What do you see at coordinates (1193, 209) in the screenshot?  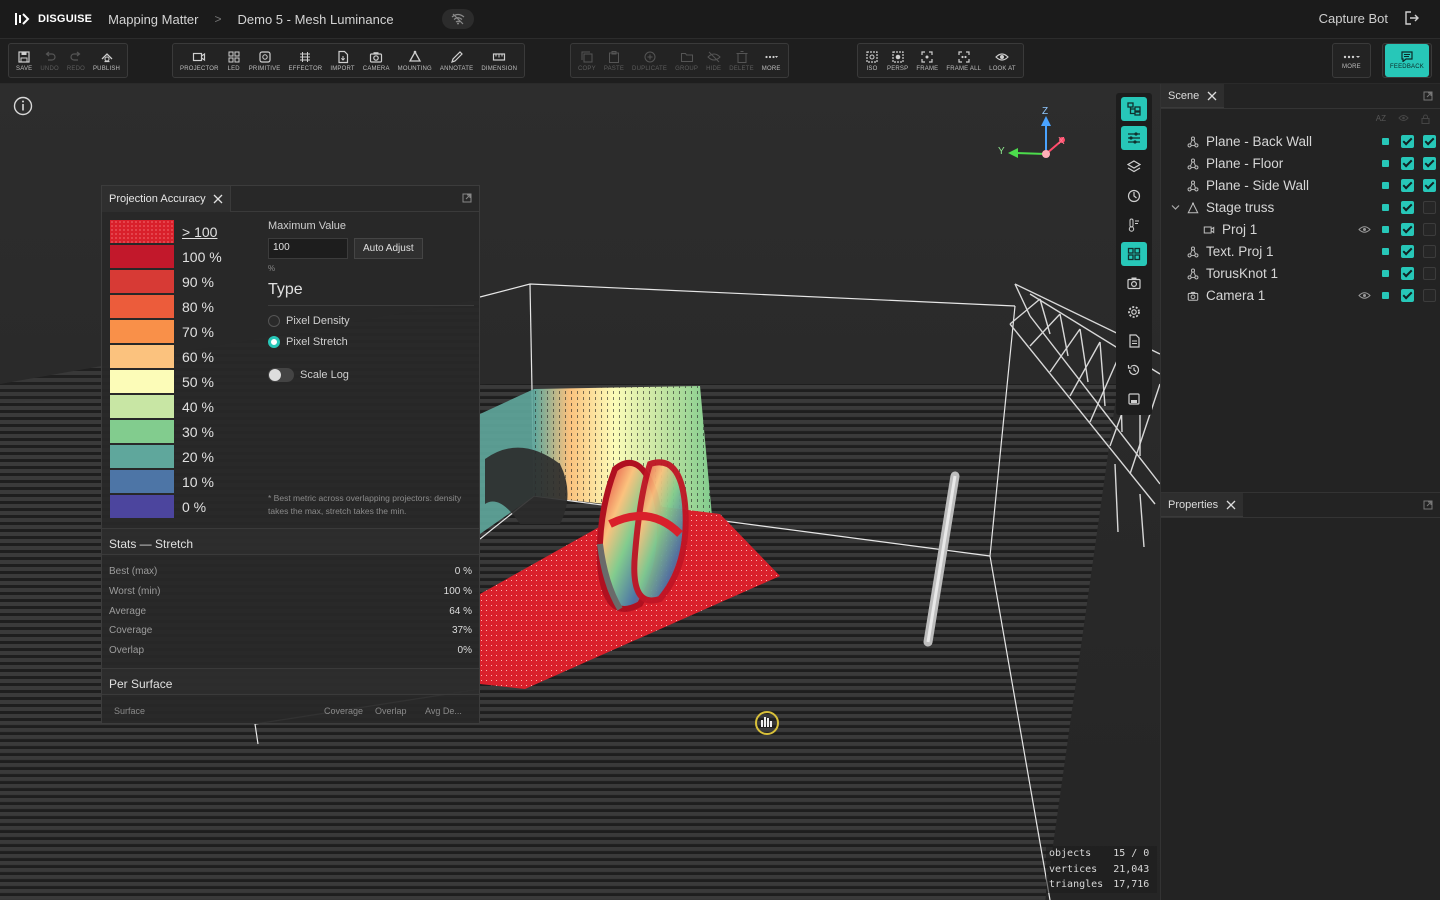 I see `tree-item-icon` at bounding box center [1193, 209].